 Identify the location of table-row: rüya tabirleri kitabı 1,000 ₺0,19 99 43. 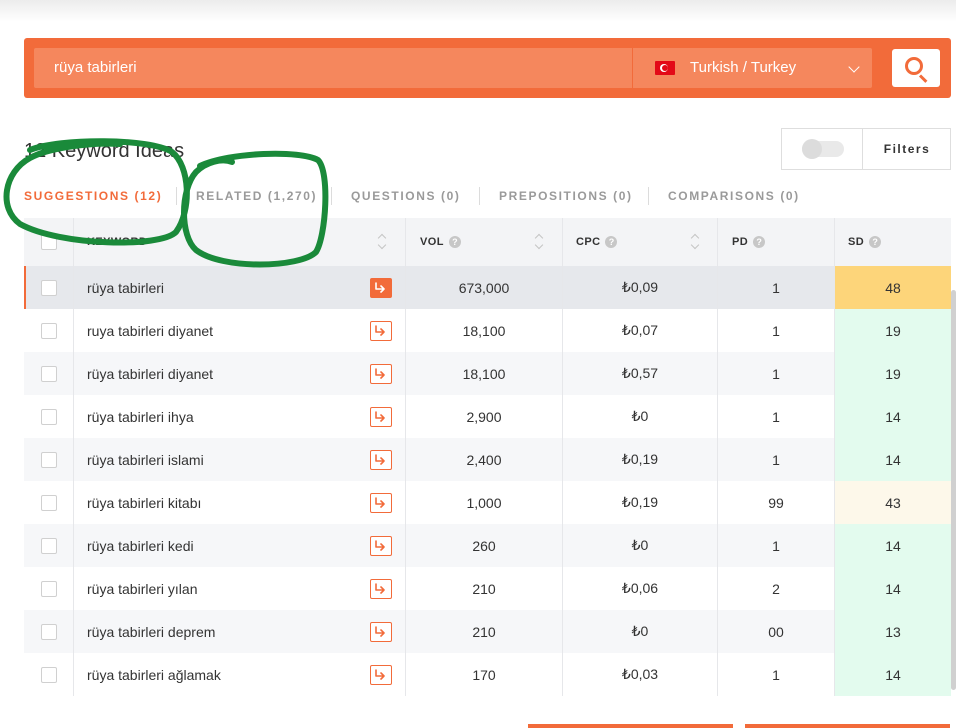
(487, 502).